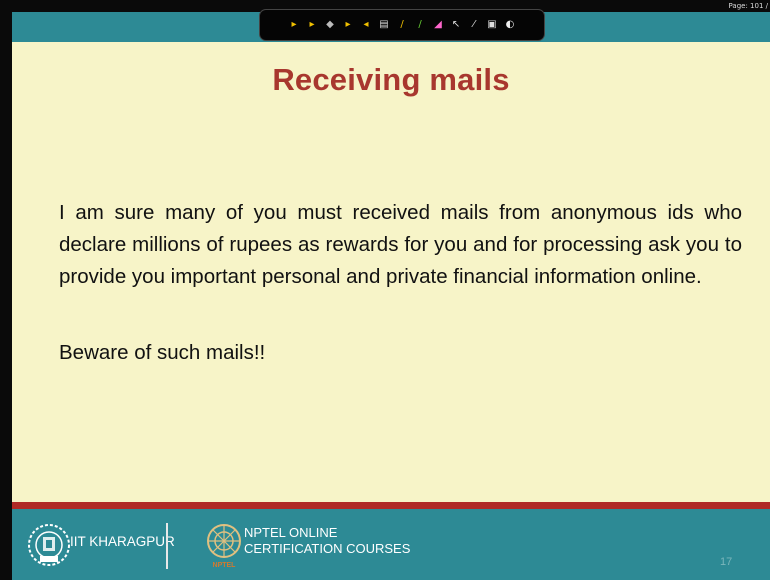 The height and width of the screenshot is (580, 770). I want to click on slide-warning-text: Beware of such mails!!, so click(162, 352).